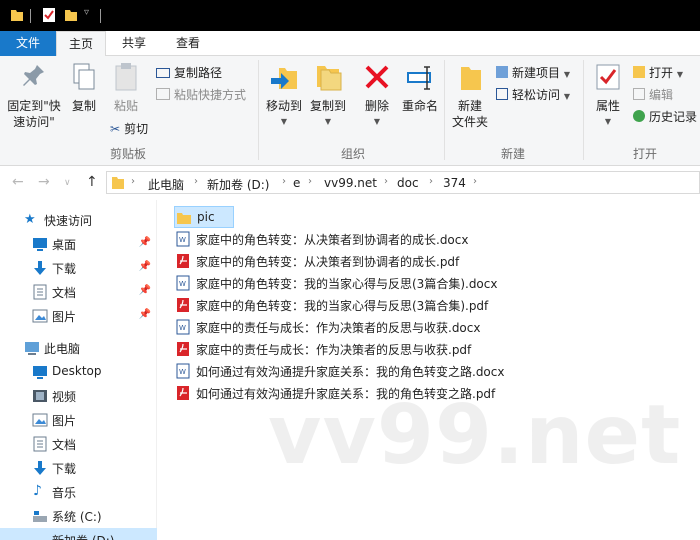 The height and width of the screenshot is (540, 700). What do you see at coordinates (645, 154) in the screenshot?
I see `open-group-label: 打开` at bounding box center [645, 154].